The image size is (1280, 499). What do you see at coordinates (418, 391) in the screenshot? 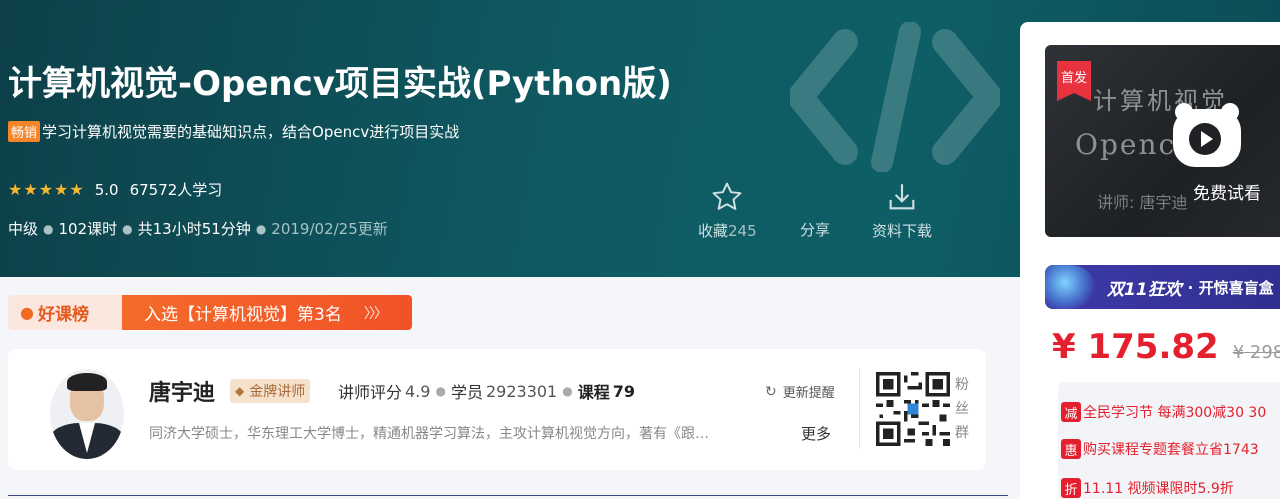
I see `teacher-rating-value: 4.9` at bounding box center [418, 391].